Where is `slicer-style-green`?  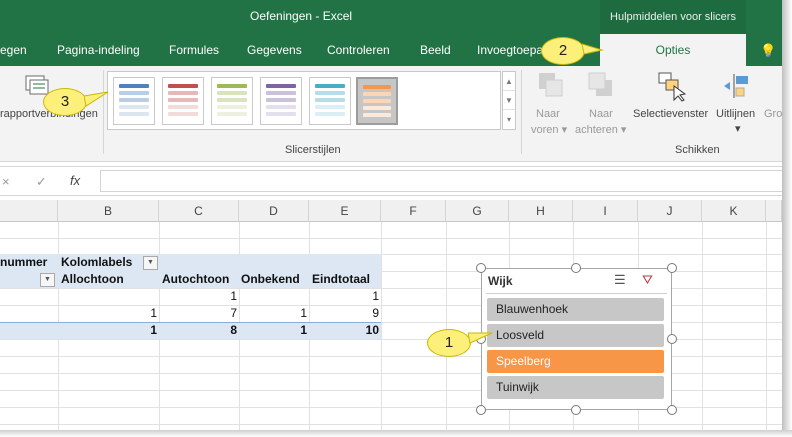 slicer-style-green is located at coordinates (232, 101).